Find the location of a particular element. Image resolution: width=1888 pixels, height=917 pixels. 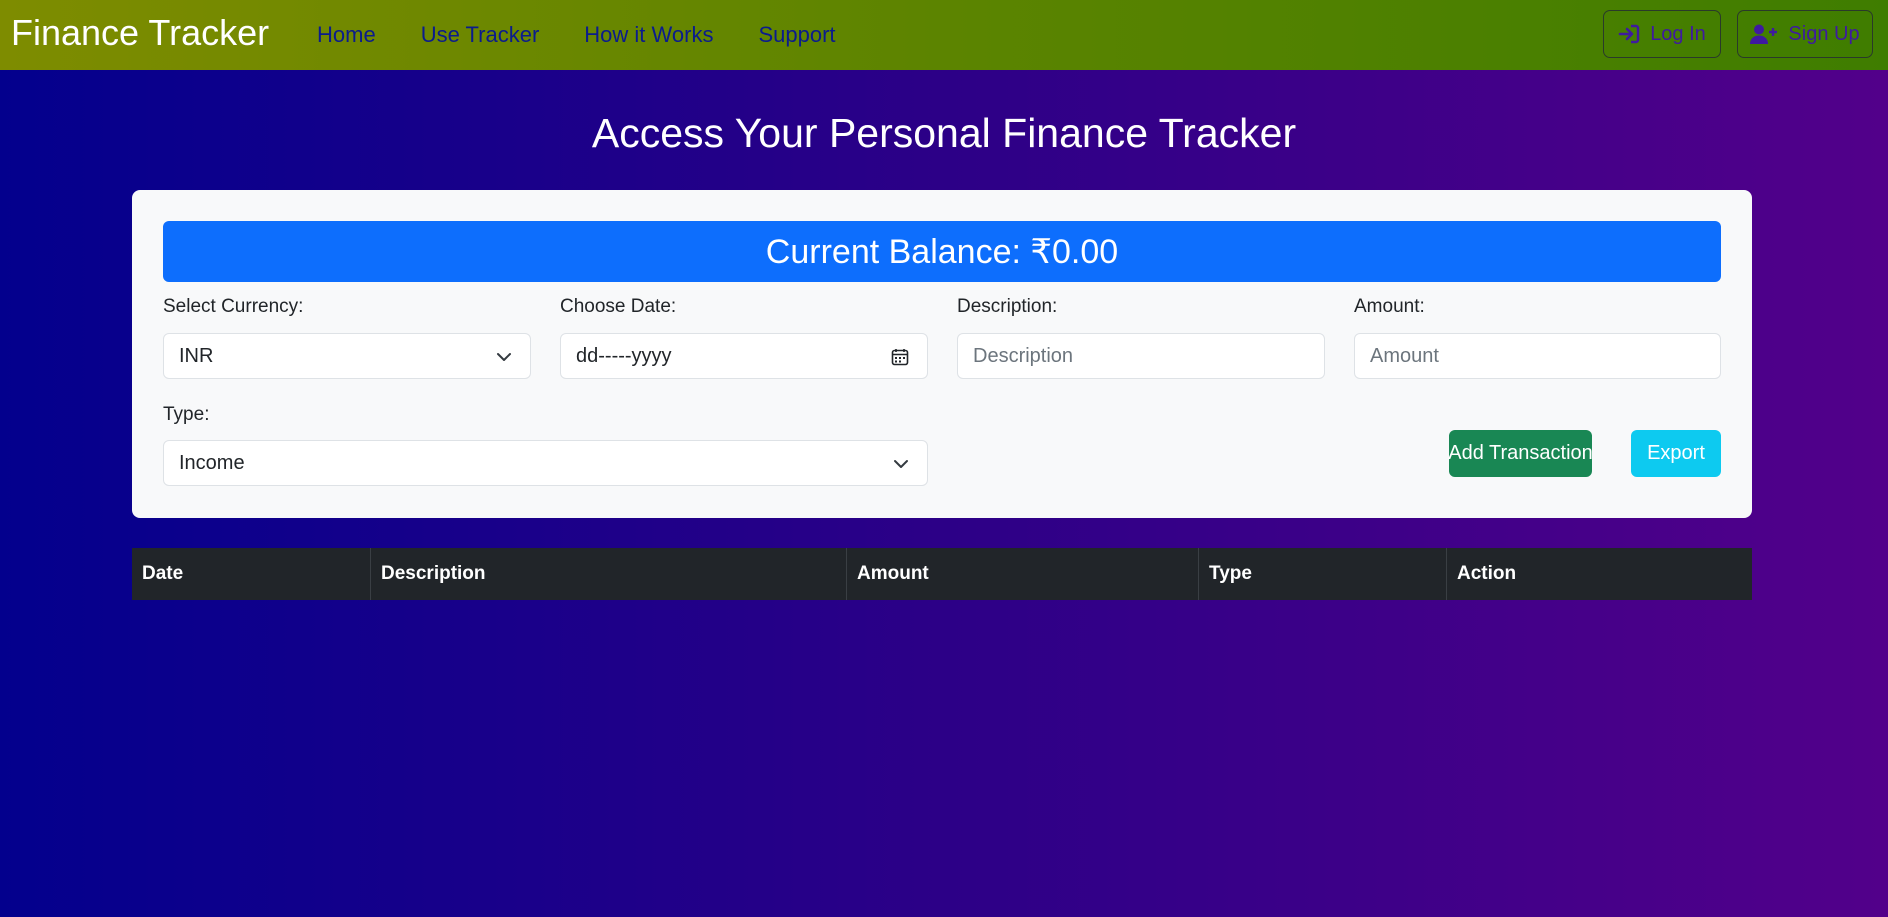

nav-links: Home Use Tracker How it Works Support is located at coordinates (599, 35).